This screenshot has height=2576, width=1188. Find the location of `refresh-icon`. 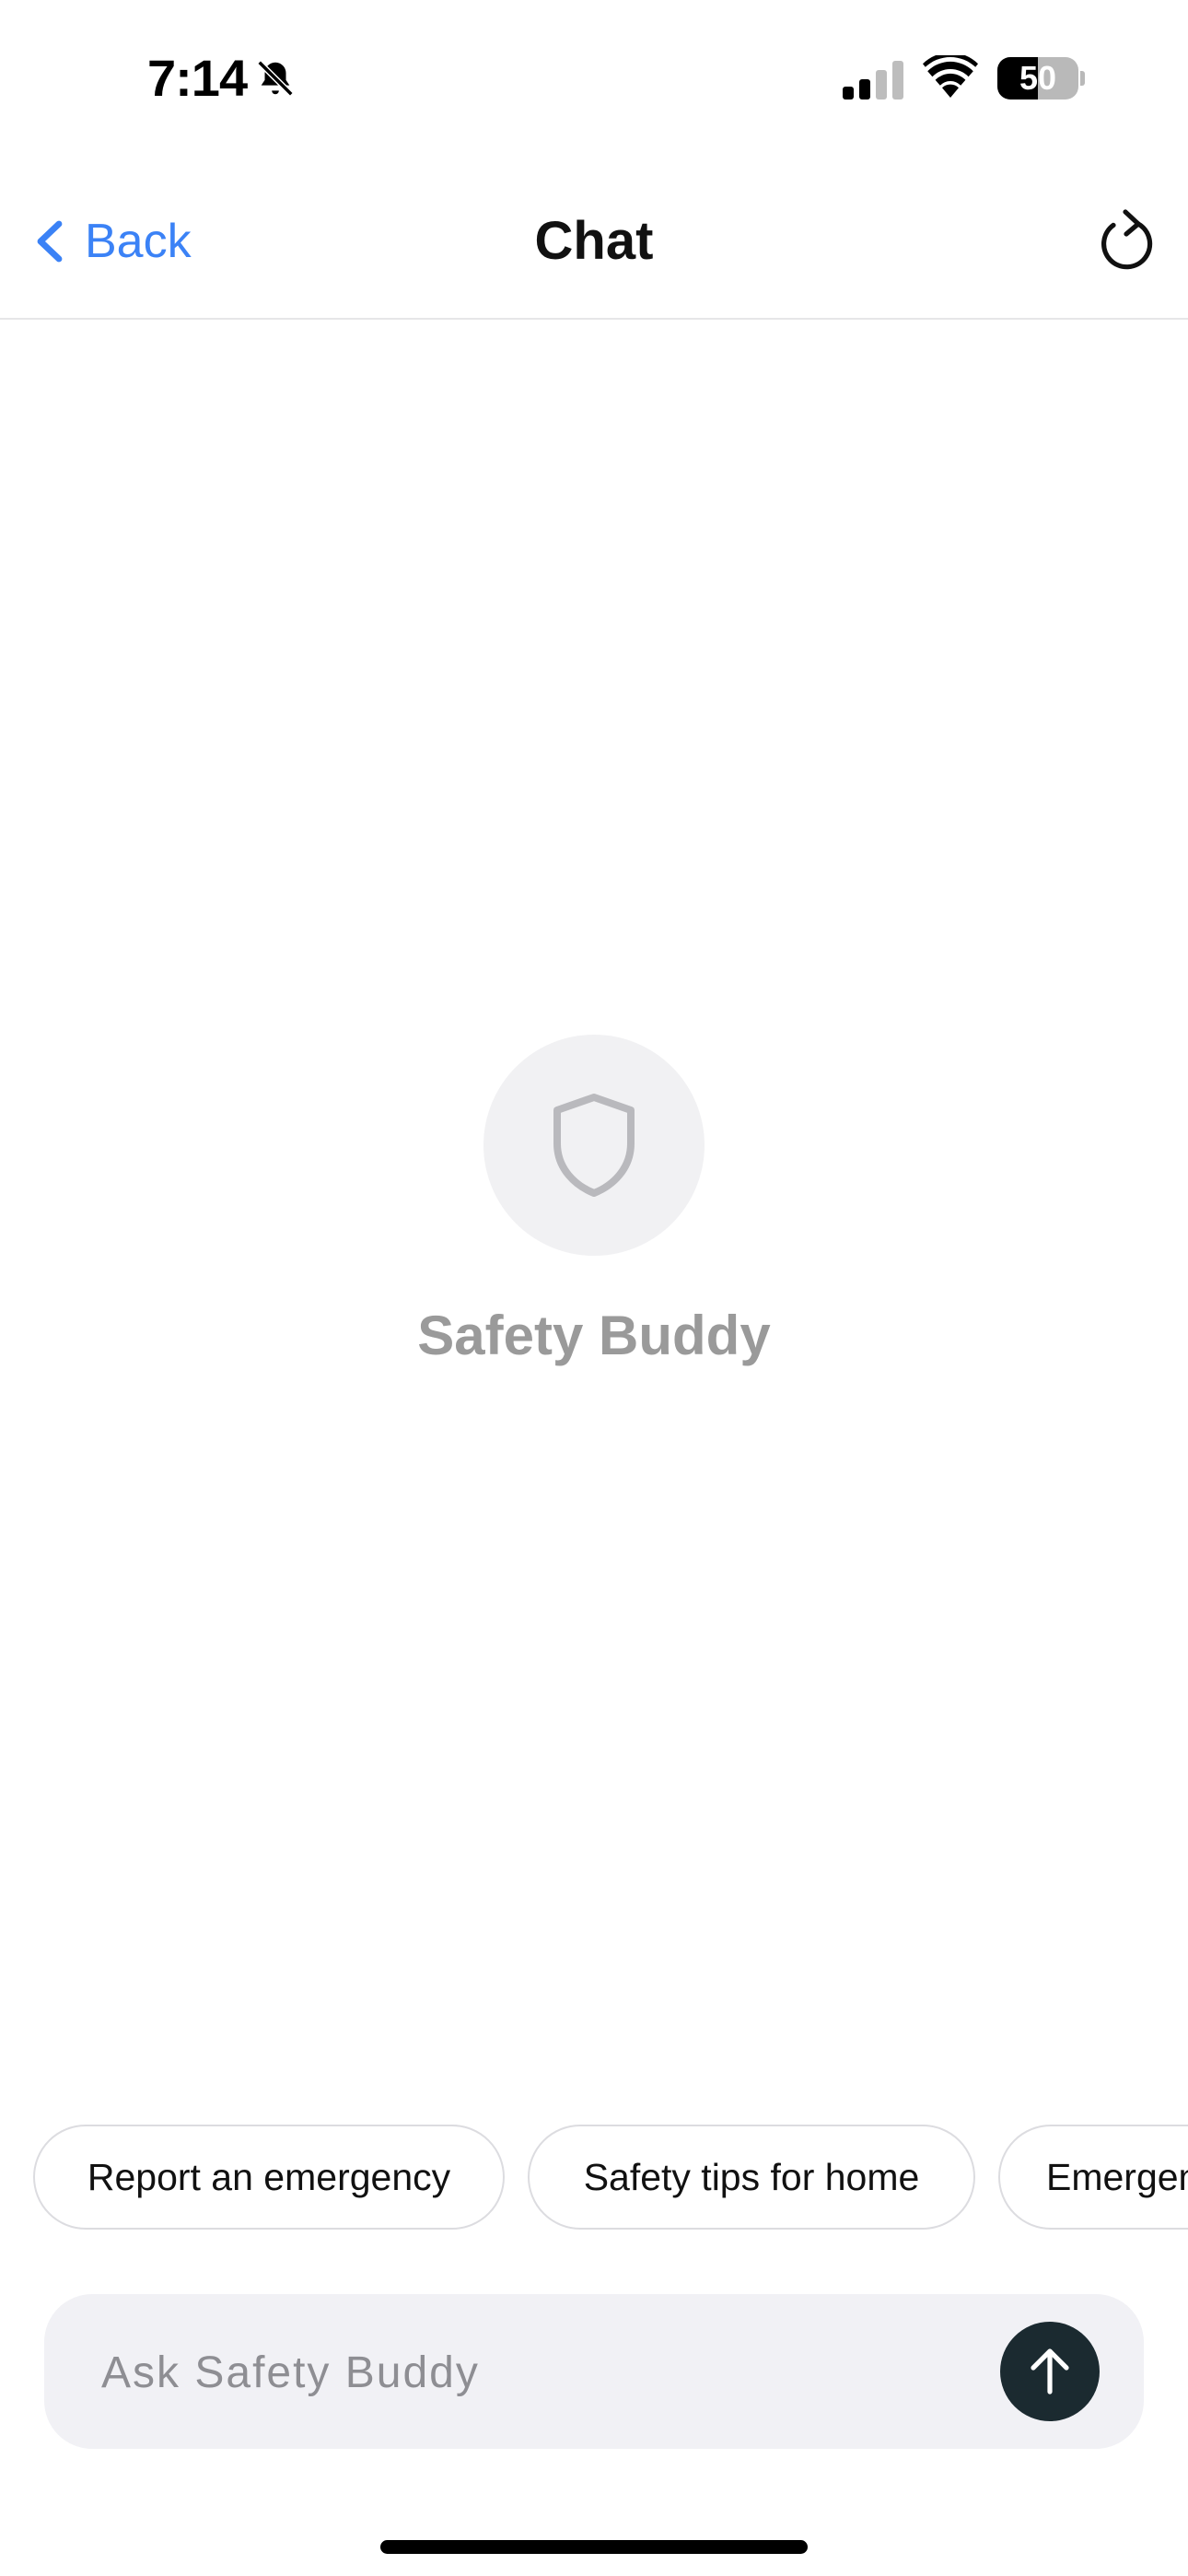

refresh-icon is located at coordinates (1126, 241).